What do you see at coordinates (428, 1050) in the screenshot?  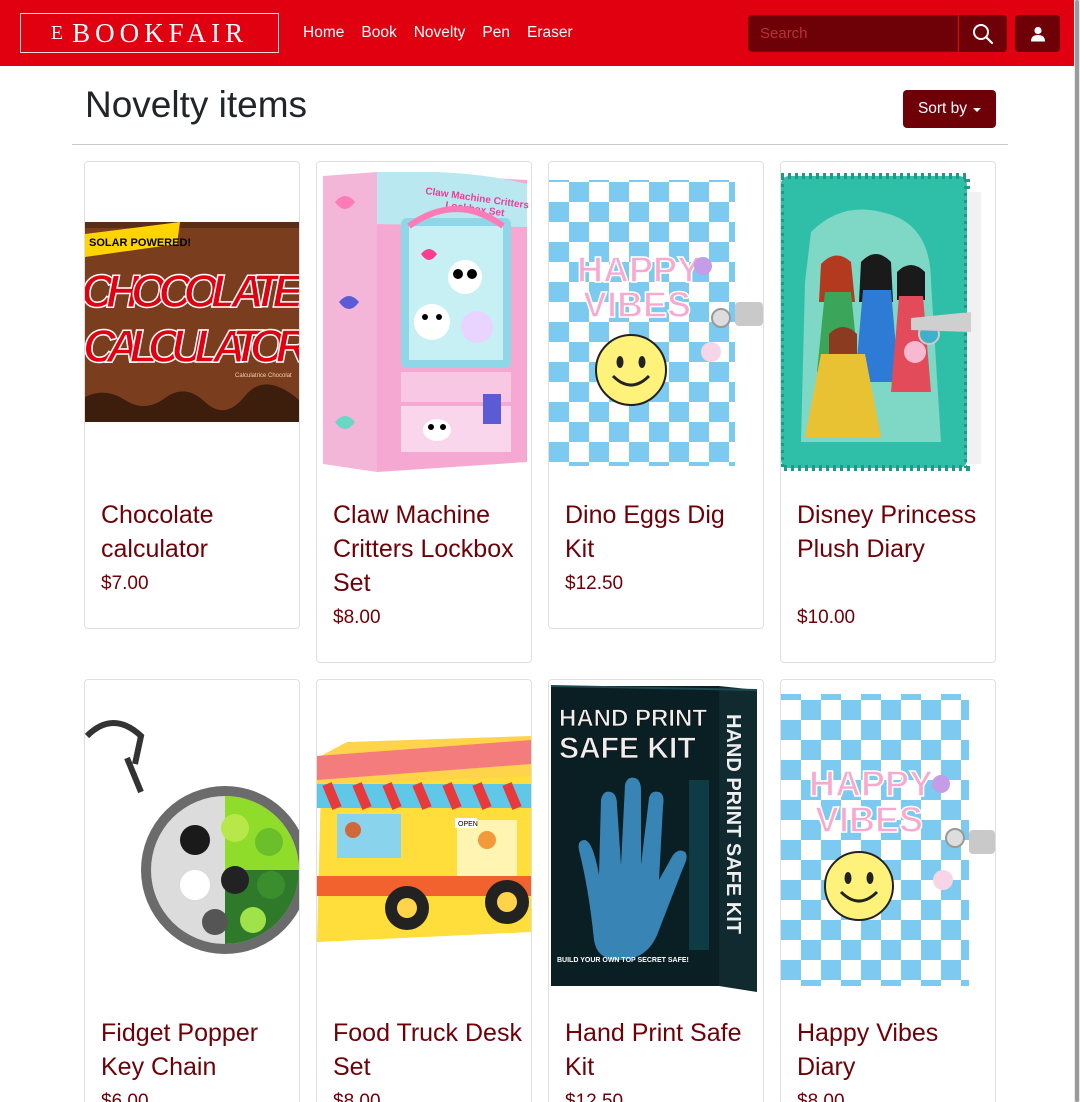 I see `product-name: Food Truck Desk Set` at bounding box center [428, 1050].